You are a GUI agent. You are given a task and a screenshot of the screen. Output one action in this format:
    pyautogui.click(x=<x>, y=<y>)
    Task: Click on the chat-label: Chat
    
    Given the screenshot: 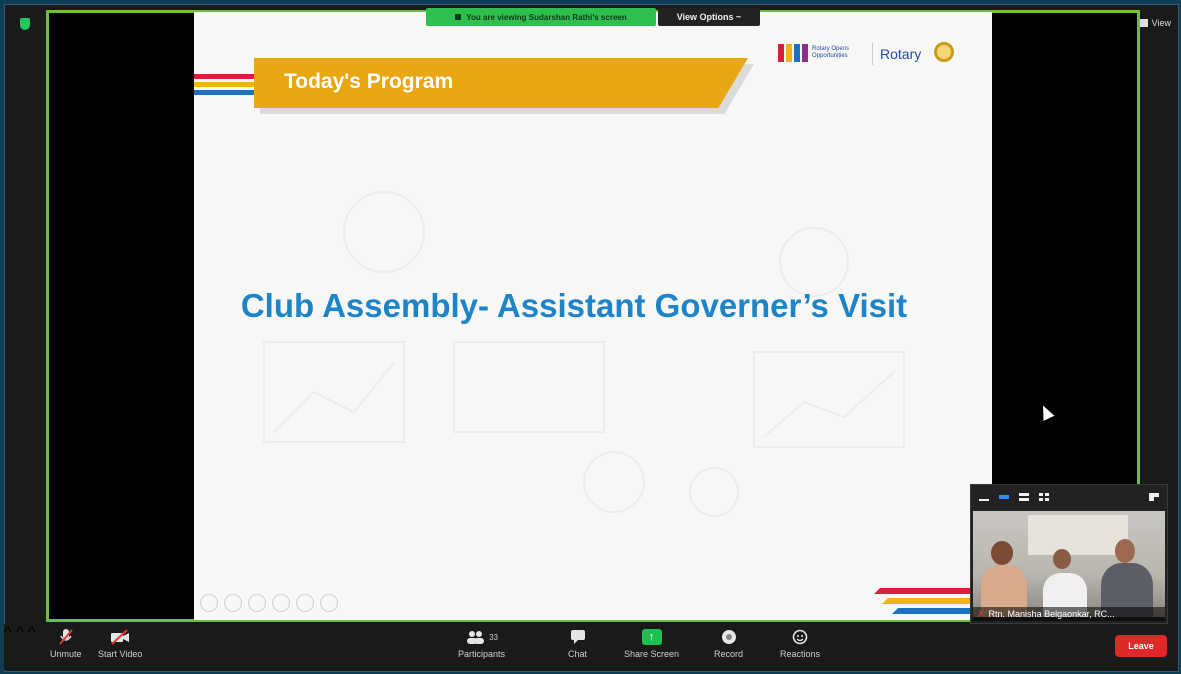 What is the action you would take?
    pyautogui.click(x=578, y=654)
    